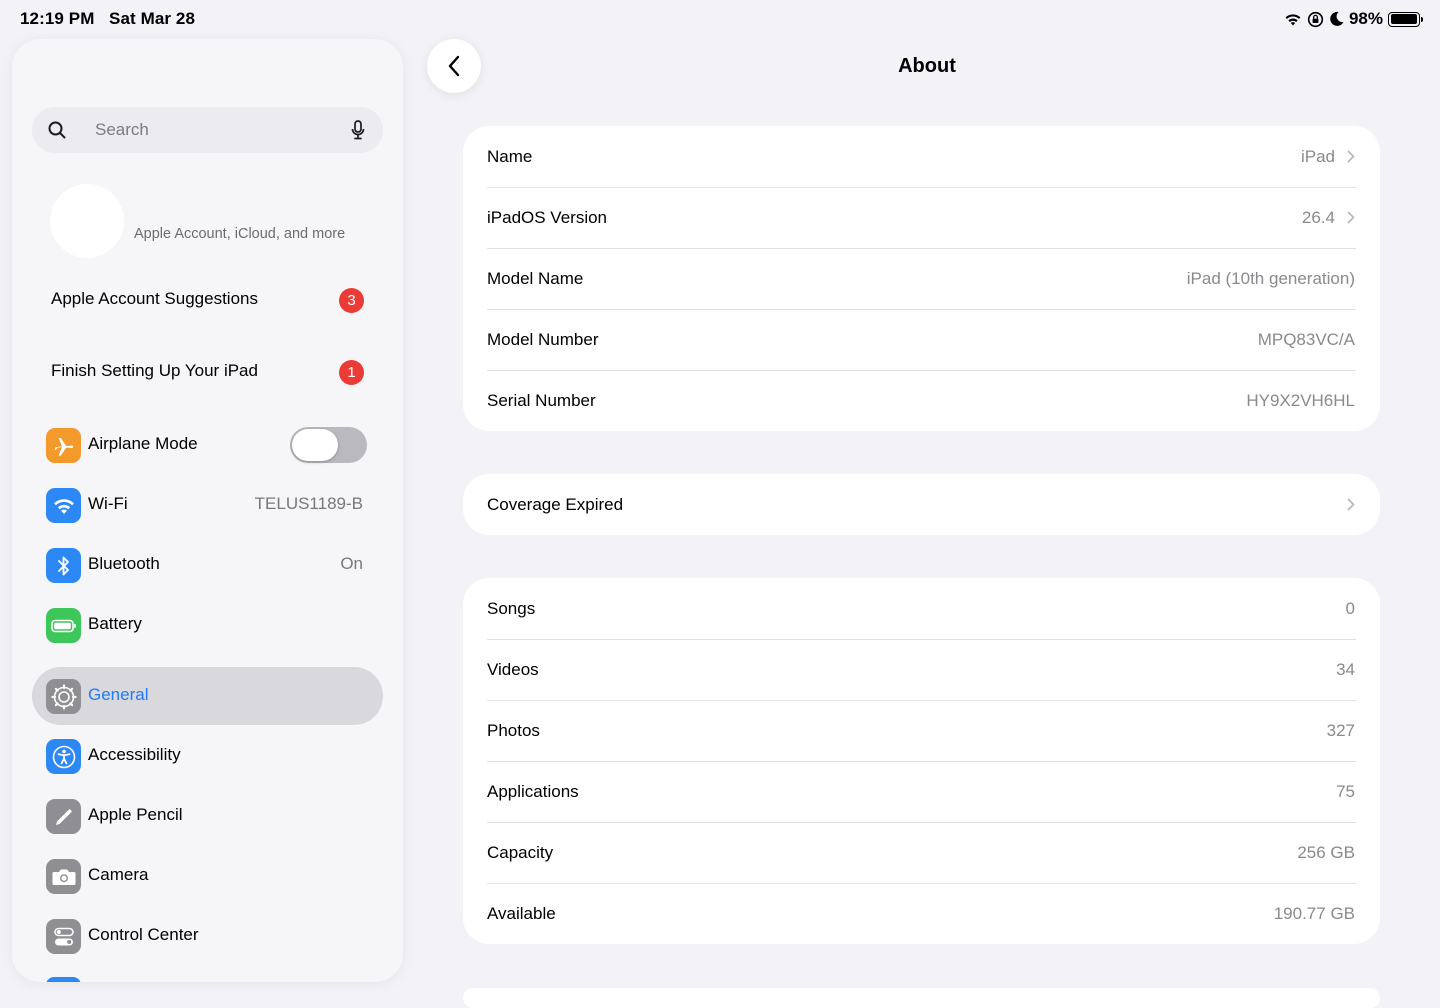 This screenshot has height=1008, width=1440. I want to click on sidebar-item-control-center: Control Center, so click(207, 936).